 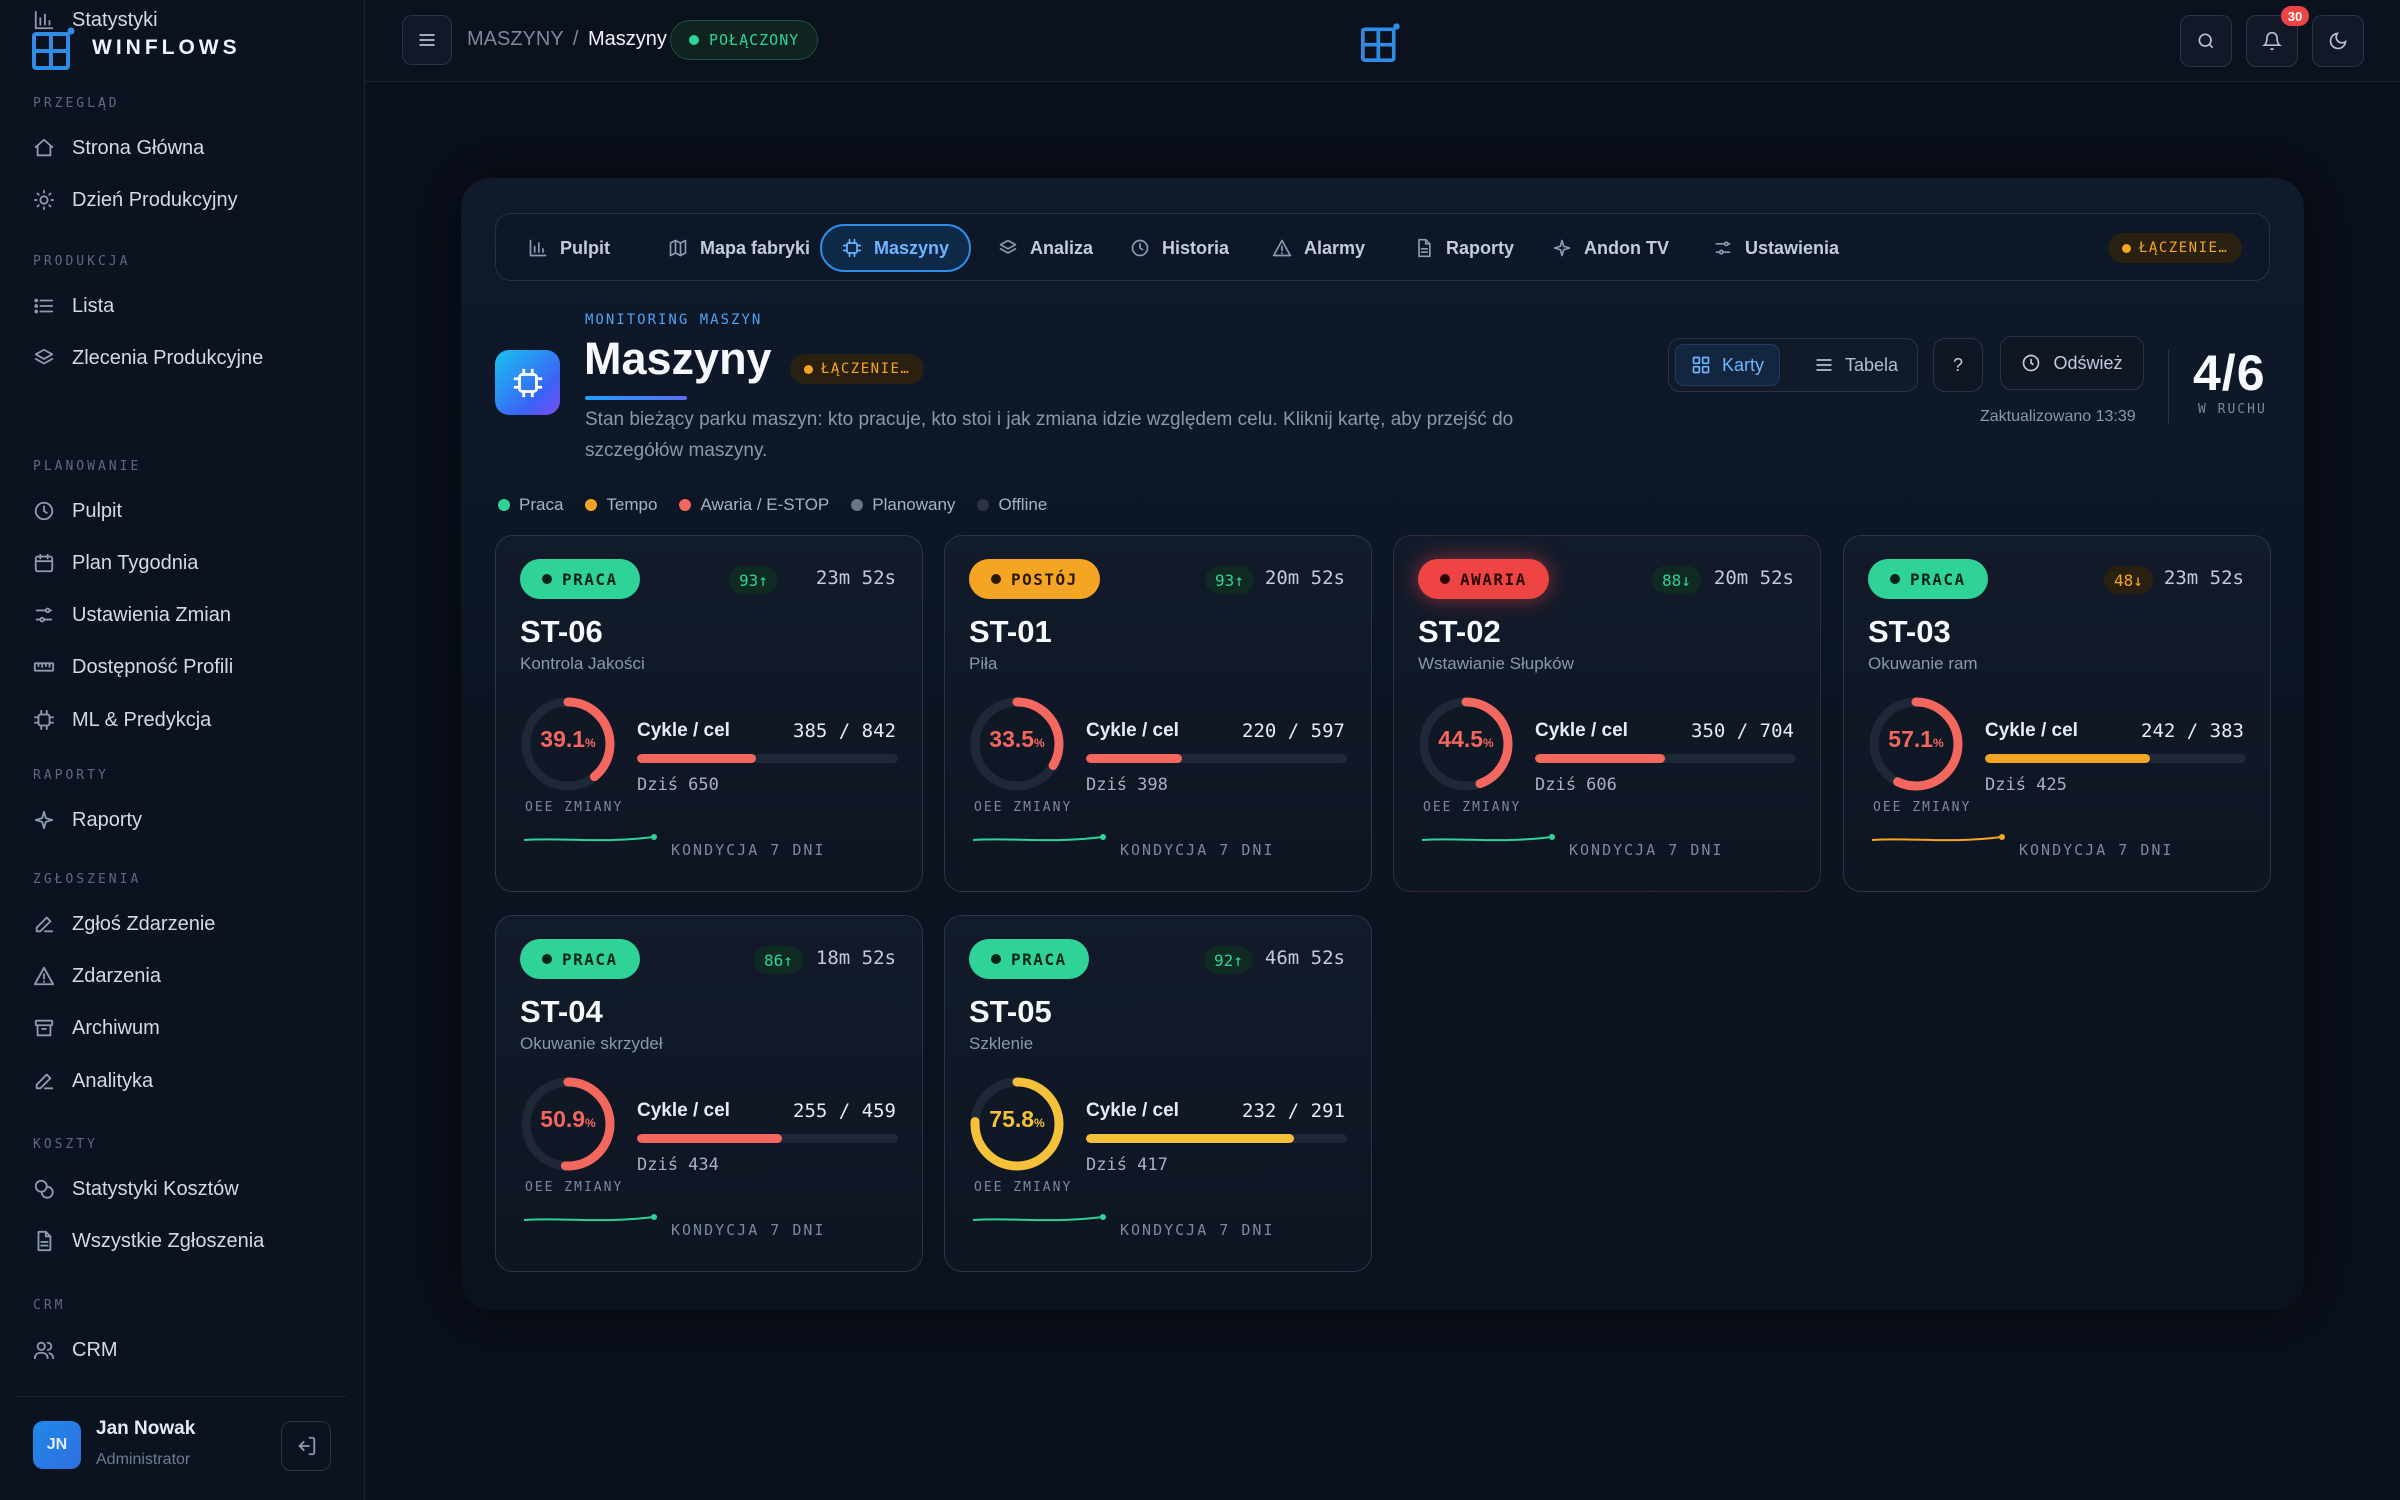 I want to click on sidebar-item: Zlecenia Produkcyjne, so click(x=188, y=358).